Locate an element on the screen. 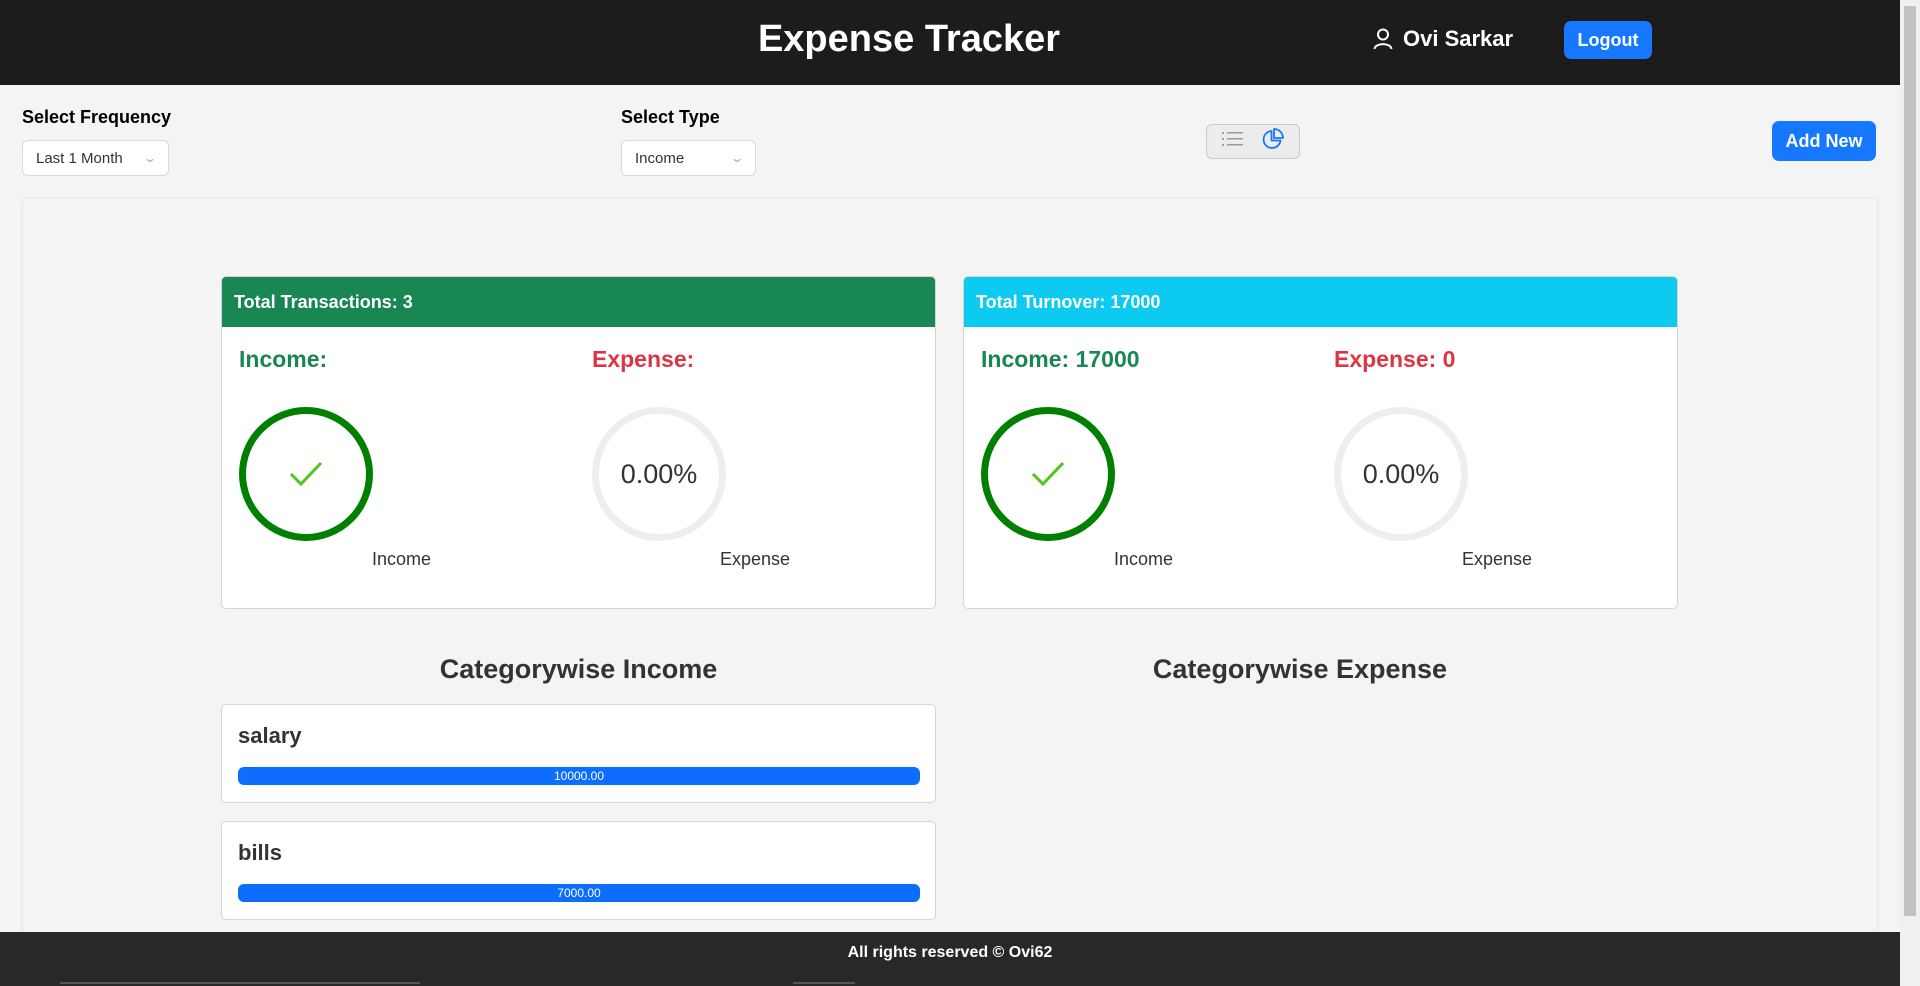  logout-button: Logout is located at coordinates (1608, 40).